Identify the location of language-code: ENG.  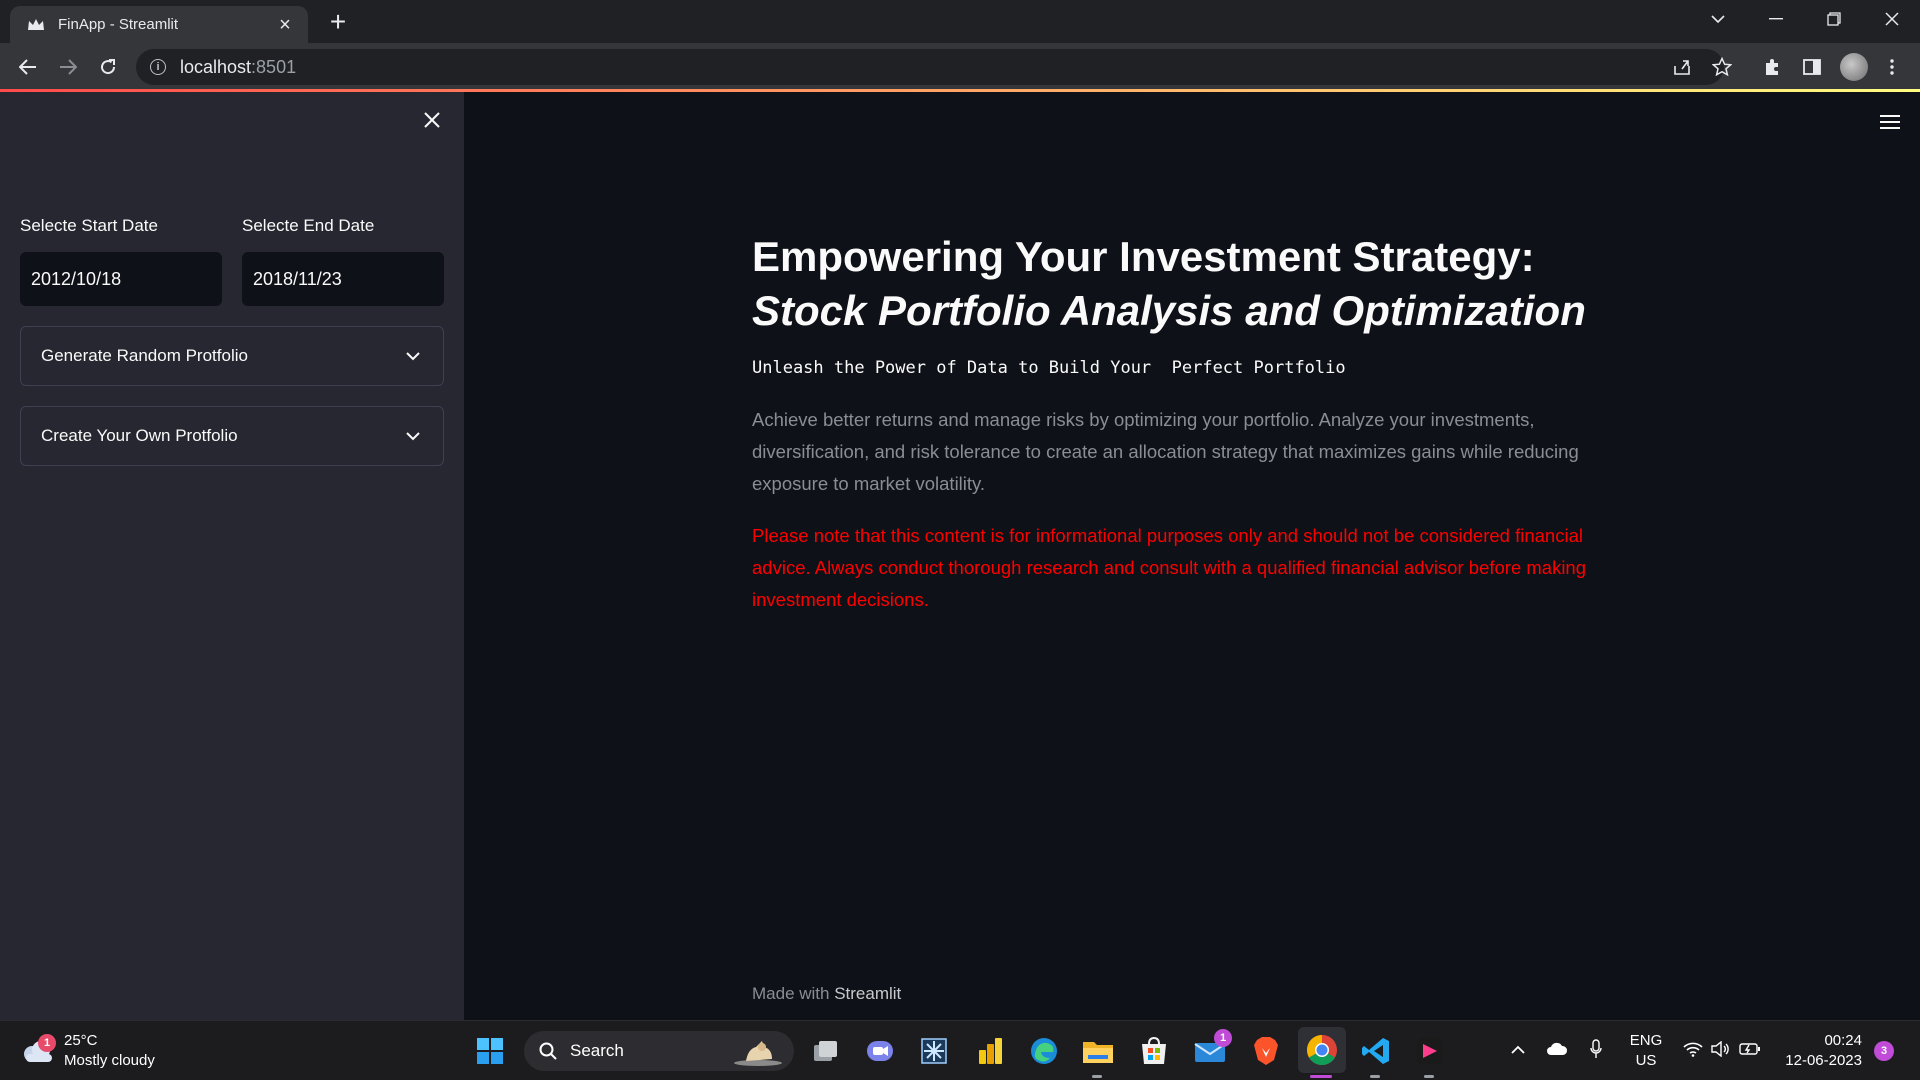
(1646, 1040).